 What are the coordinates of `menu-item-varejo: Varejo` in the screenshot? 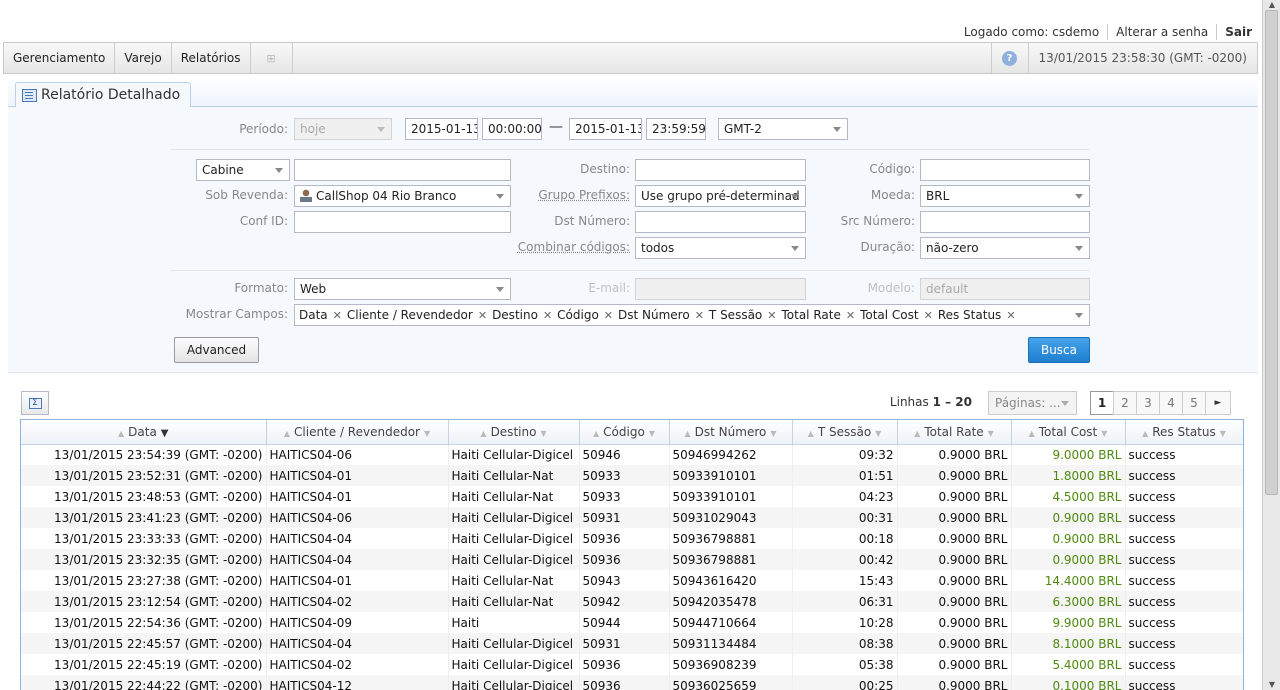 It's located at (143, 58).